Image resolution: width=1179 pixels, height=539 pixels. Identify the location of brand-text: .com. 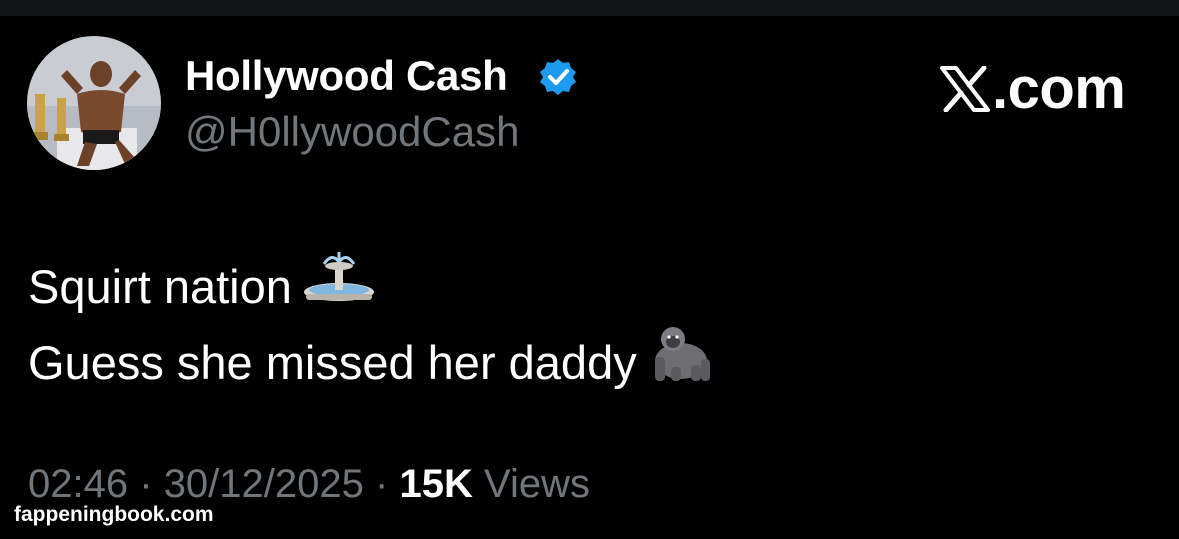
(1059, 88).